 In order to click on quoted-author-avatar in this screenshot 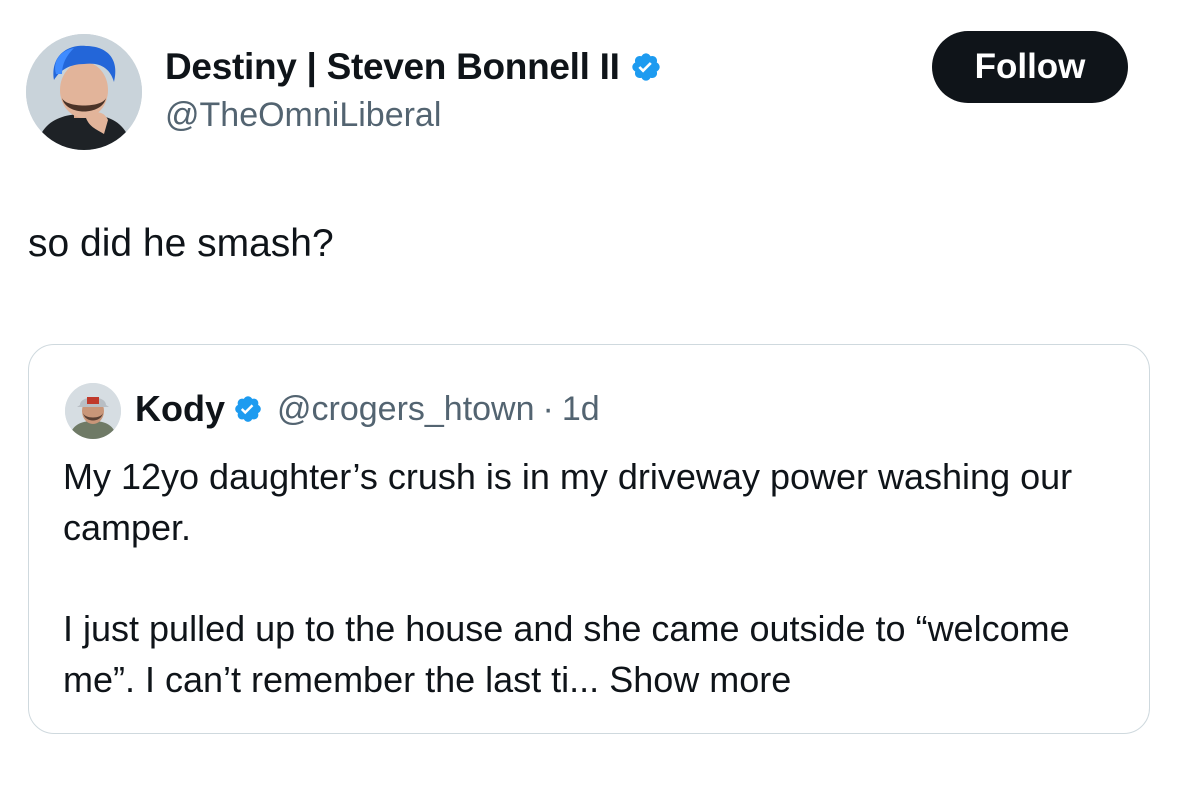, I will do `click(93, 411)`.